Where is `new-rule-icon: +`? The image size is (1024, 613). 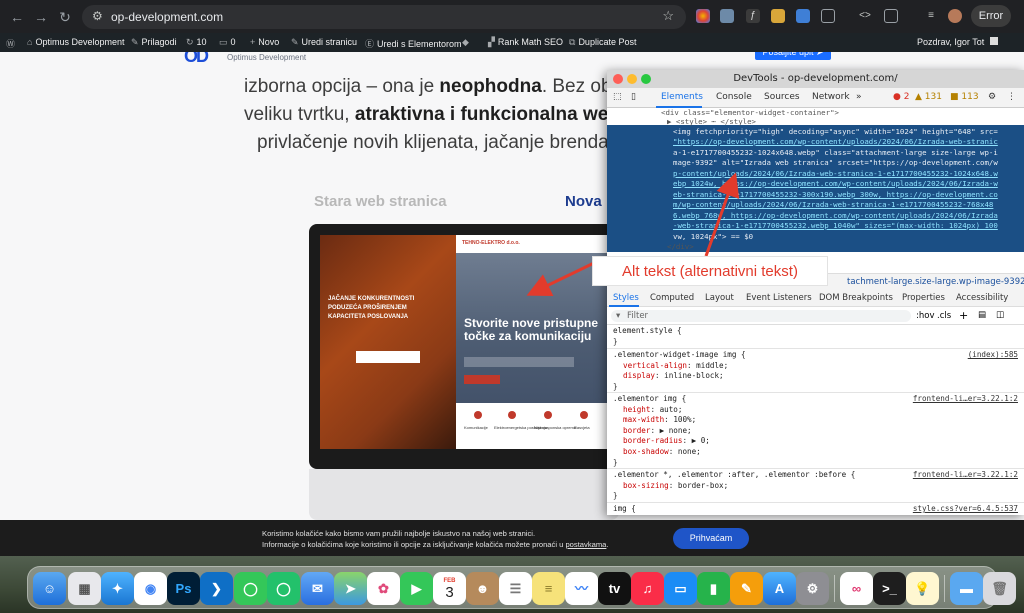 new-rule-icon: + is located at coordinates (963, 315).